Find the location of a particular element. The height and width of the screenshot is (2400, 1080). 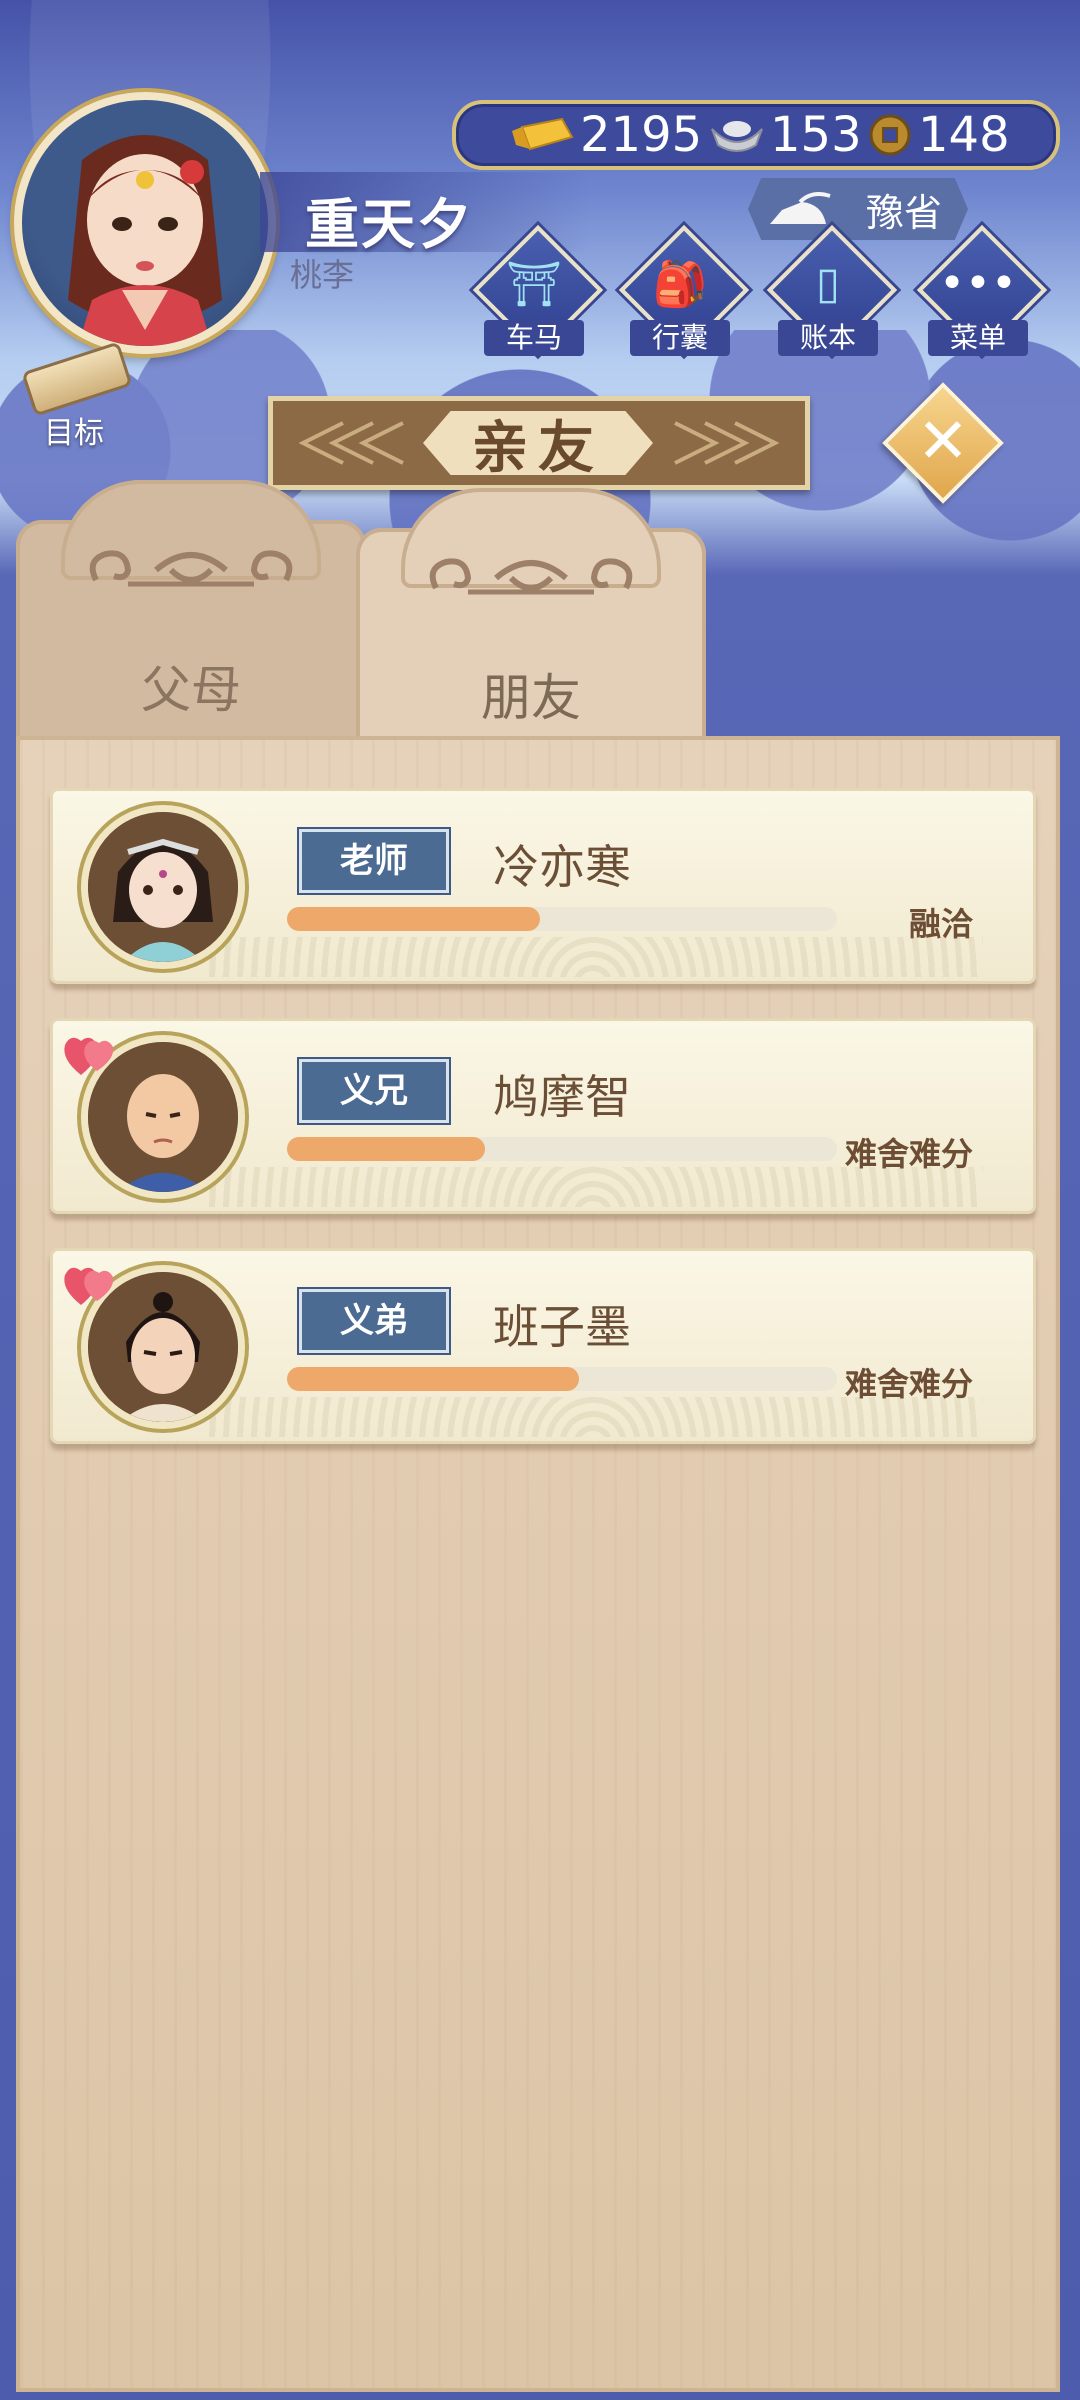

silver-currency: 153 is located at coordinates (786, 135).